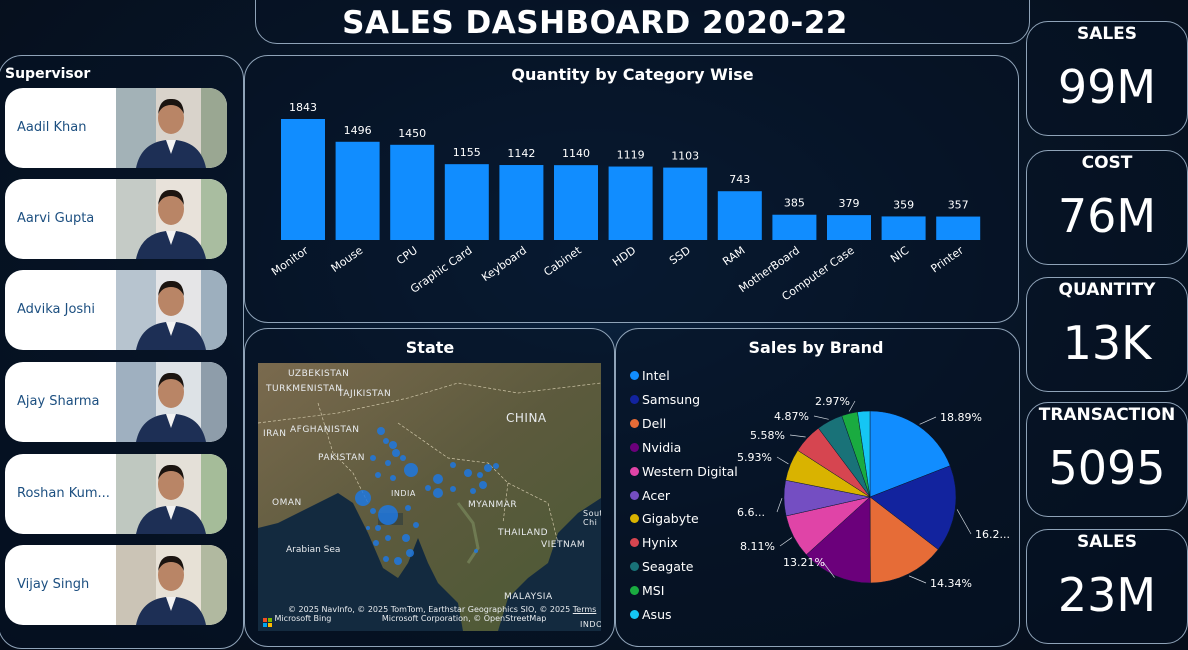 Image resolution: width=1188 pixels, height=650 pixels. Describe the element at coordinates (1107, 595) in the screenshot. I see `kpi-value: 23M` at that location.